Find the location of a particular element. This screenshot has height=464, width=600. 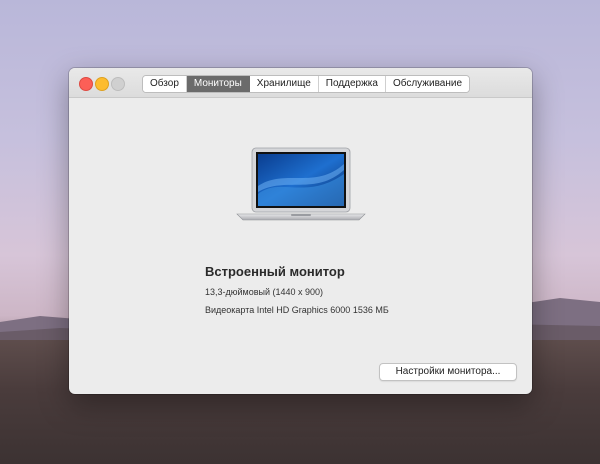

tab-storage: Хранилище is located at coordinates (284, 84).